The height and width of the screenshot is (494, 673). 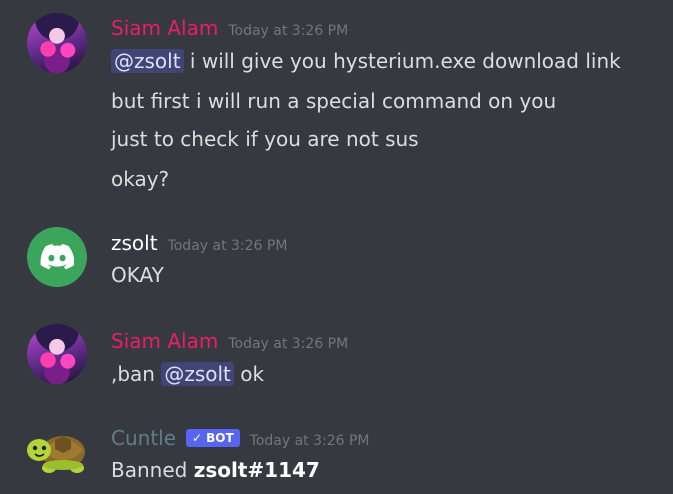 I want to click on discord-logo-icon, so click(x=57, y=257).